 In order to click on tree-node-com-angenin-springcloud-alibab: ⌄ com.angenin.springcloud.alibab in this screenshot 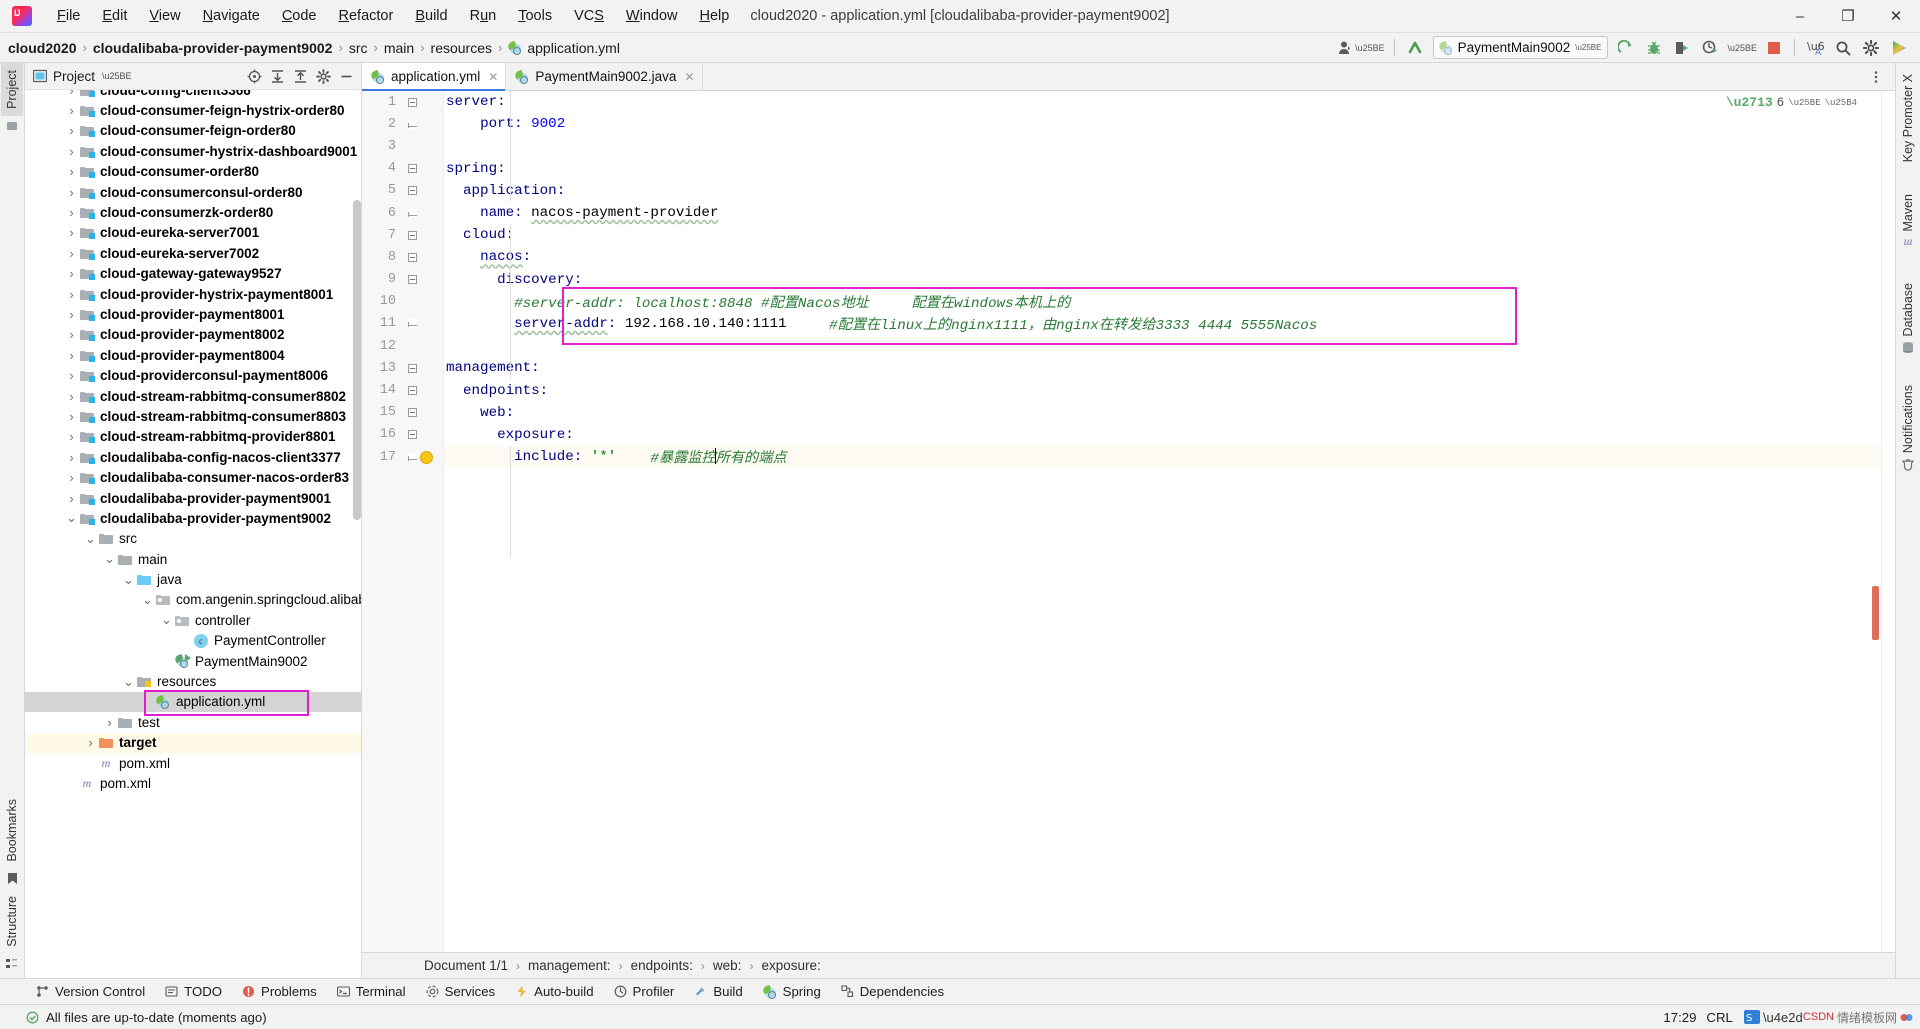, I will do `click(193, 600)`.